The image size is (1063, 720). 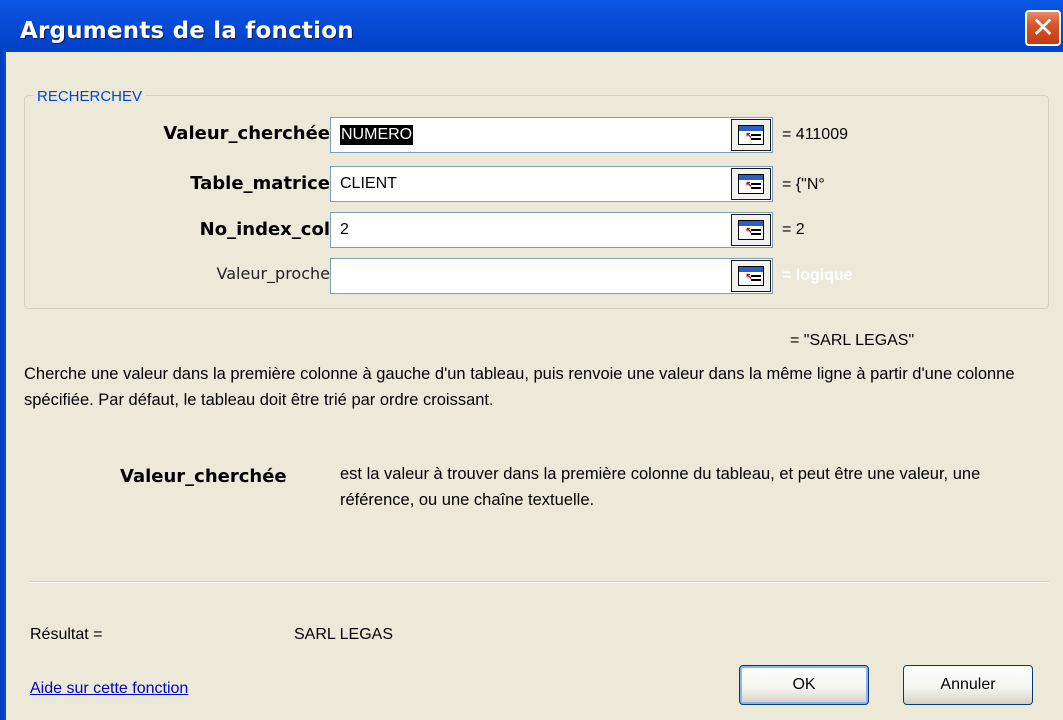 I want to click on function-name: RECHERCHEV, so click(x=90, y=96).